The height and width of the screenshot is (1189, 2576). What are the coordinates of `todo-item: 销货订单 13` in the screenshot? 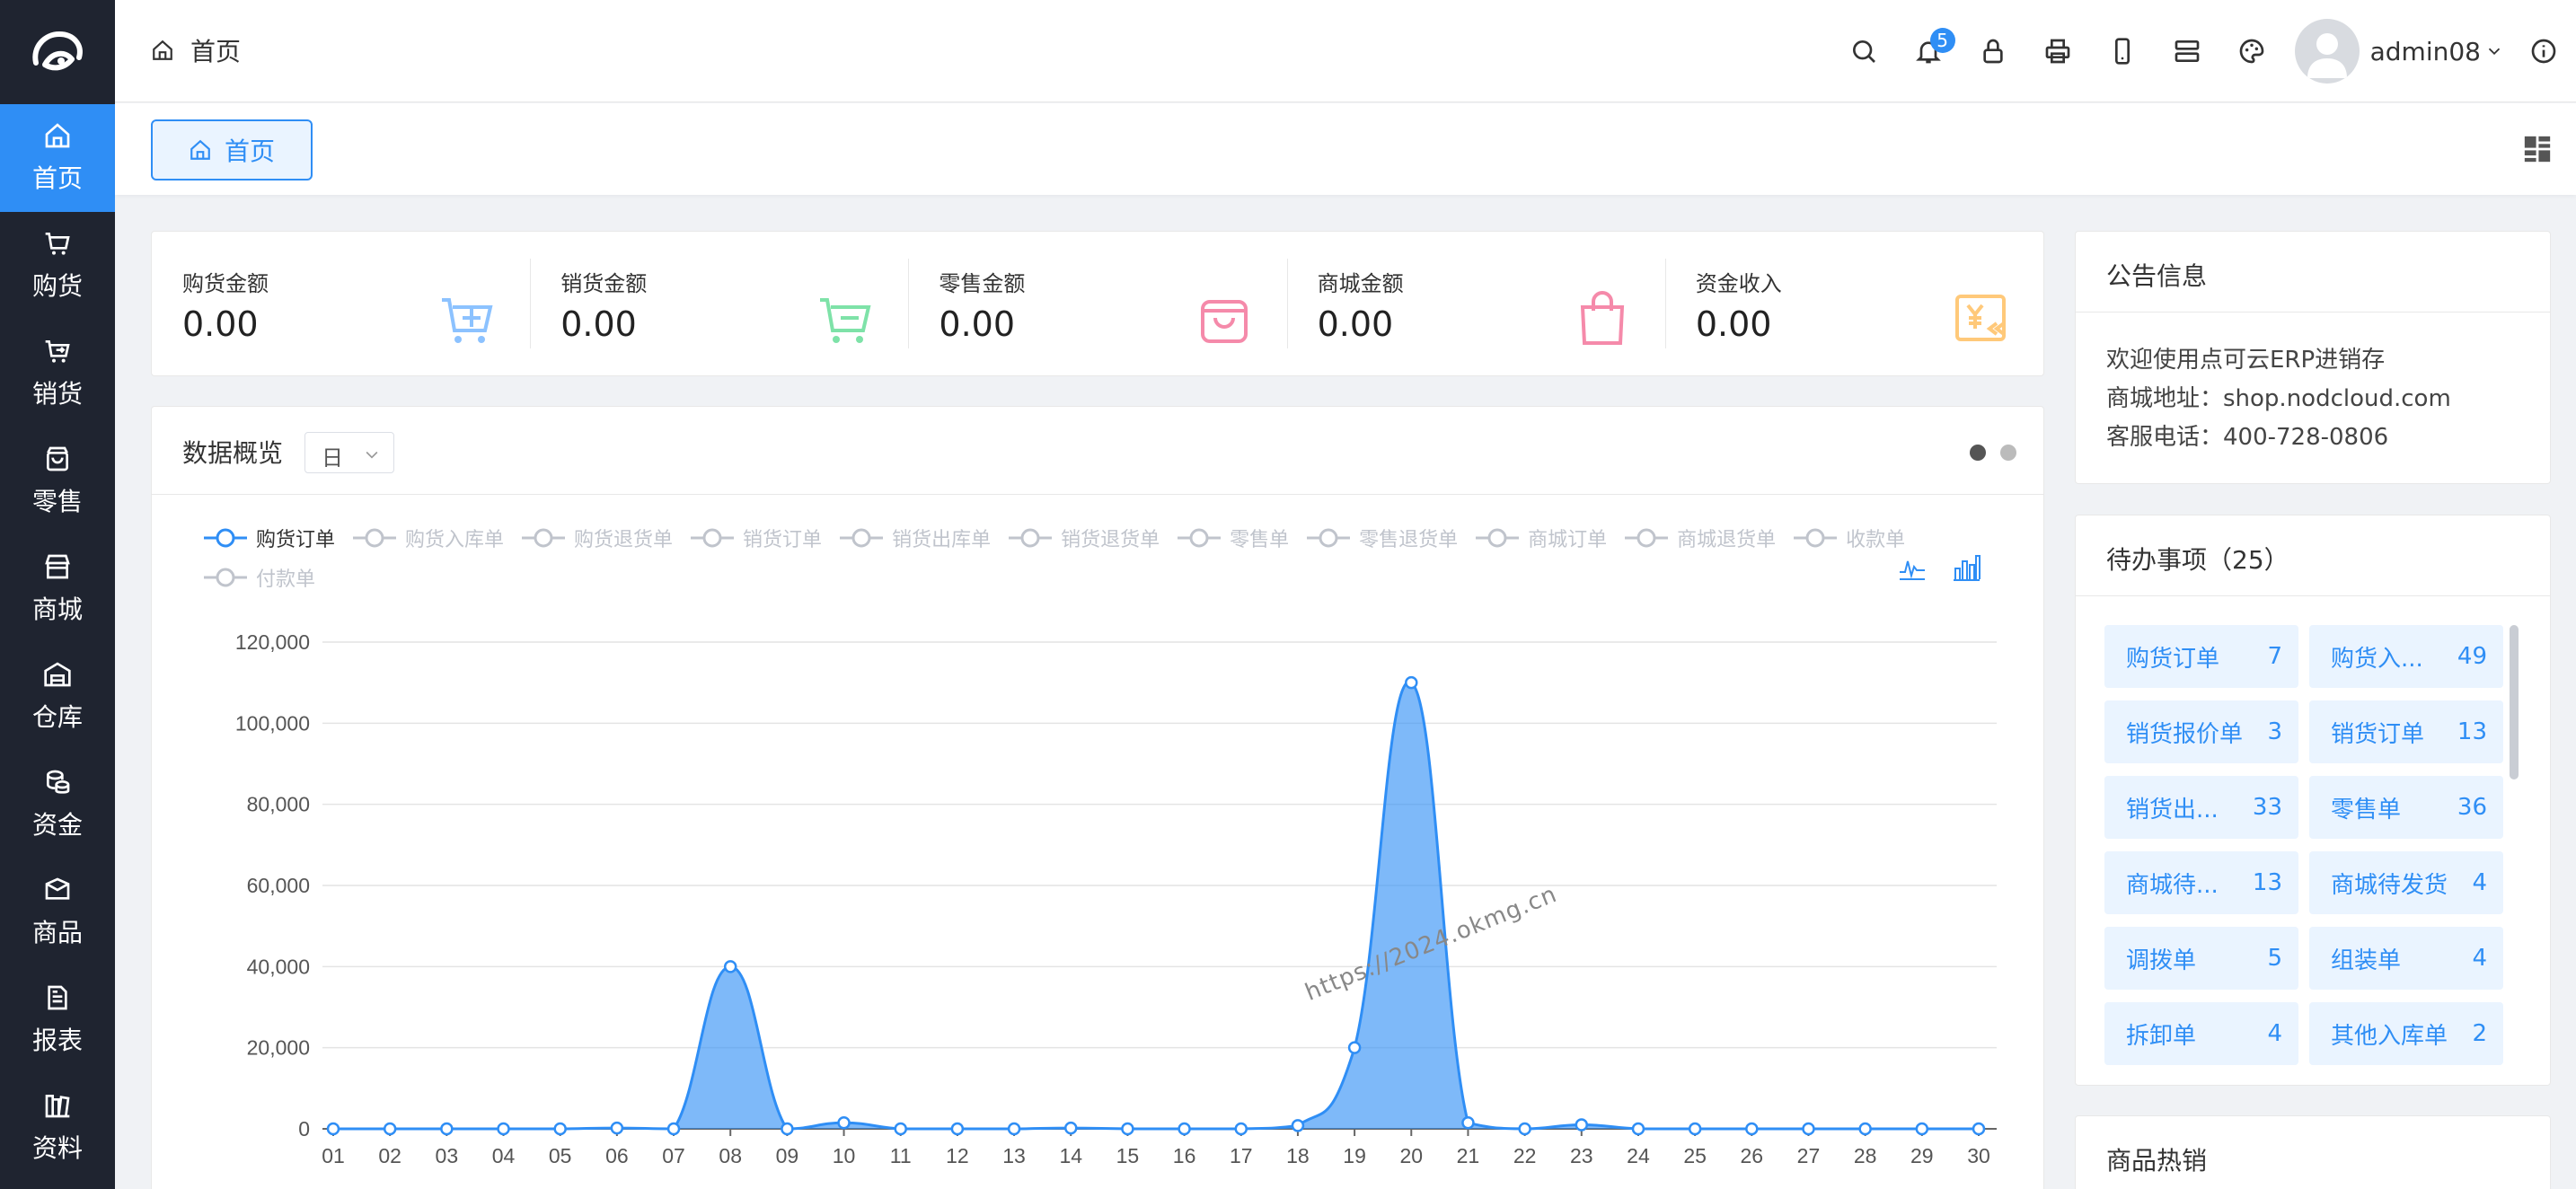 It's located at (2406, 731).